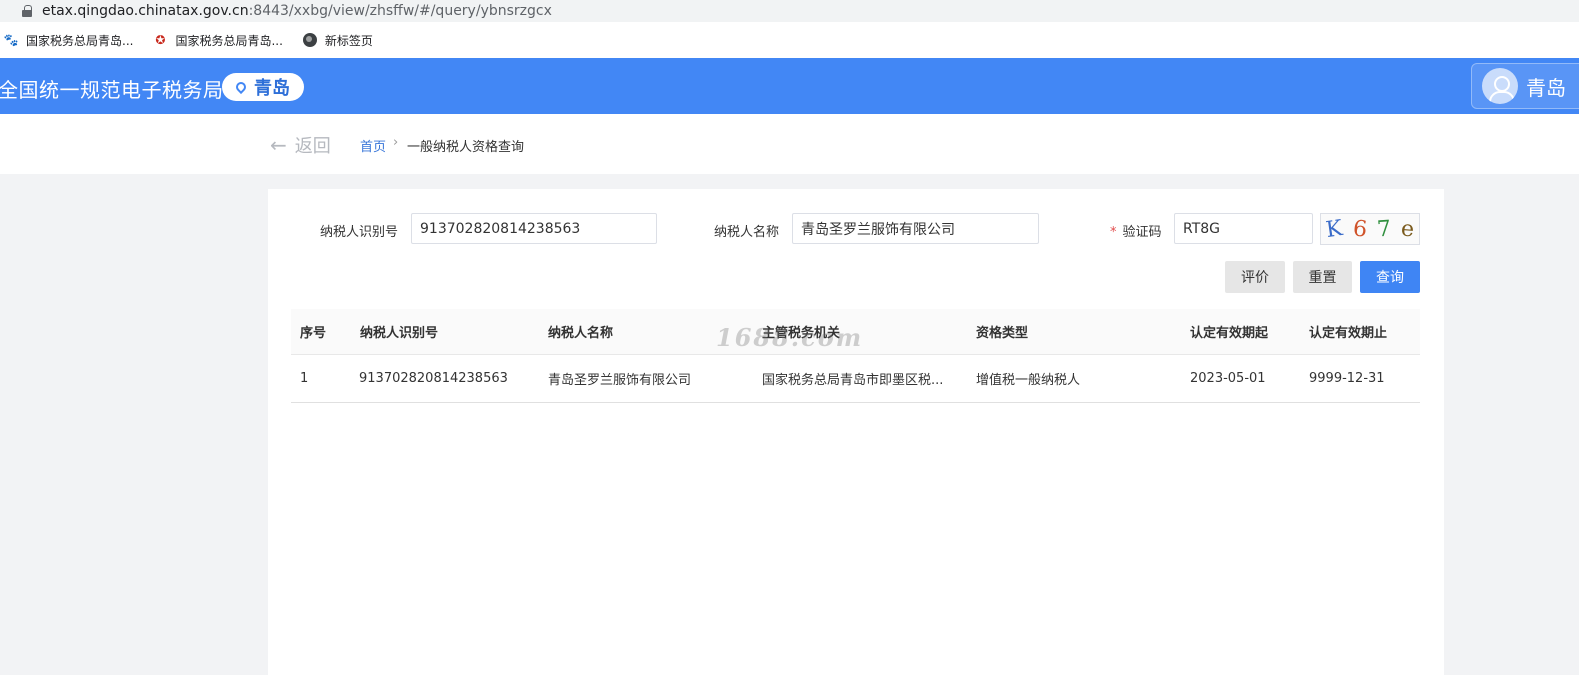 This screenshot has width=1579, height=675. What do you see at coordinates (1228, 378) in the screenshot?
I see `row-cell-valid-from: 2023-05-01` at bounding box center [1228, 378].